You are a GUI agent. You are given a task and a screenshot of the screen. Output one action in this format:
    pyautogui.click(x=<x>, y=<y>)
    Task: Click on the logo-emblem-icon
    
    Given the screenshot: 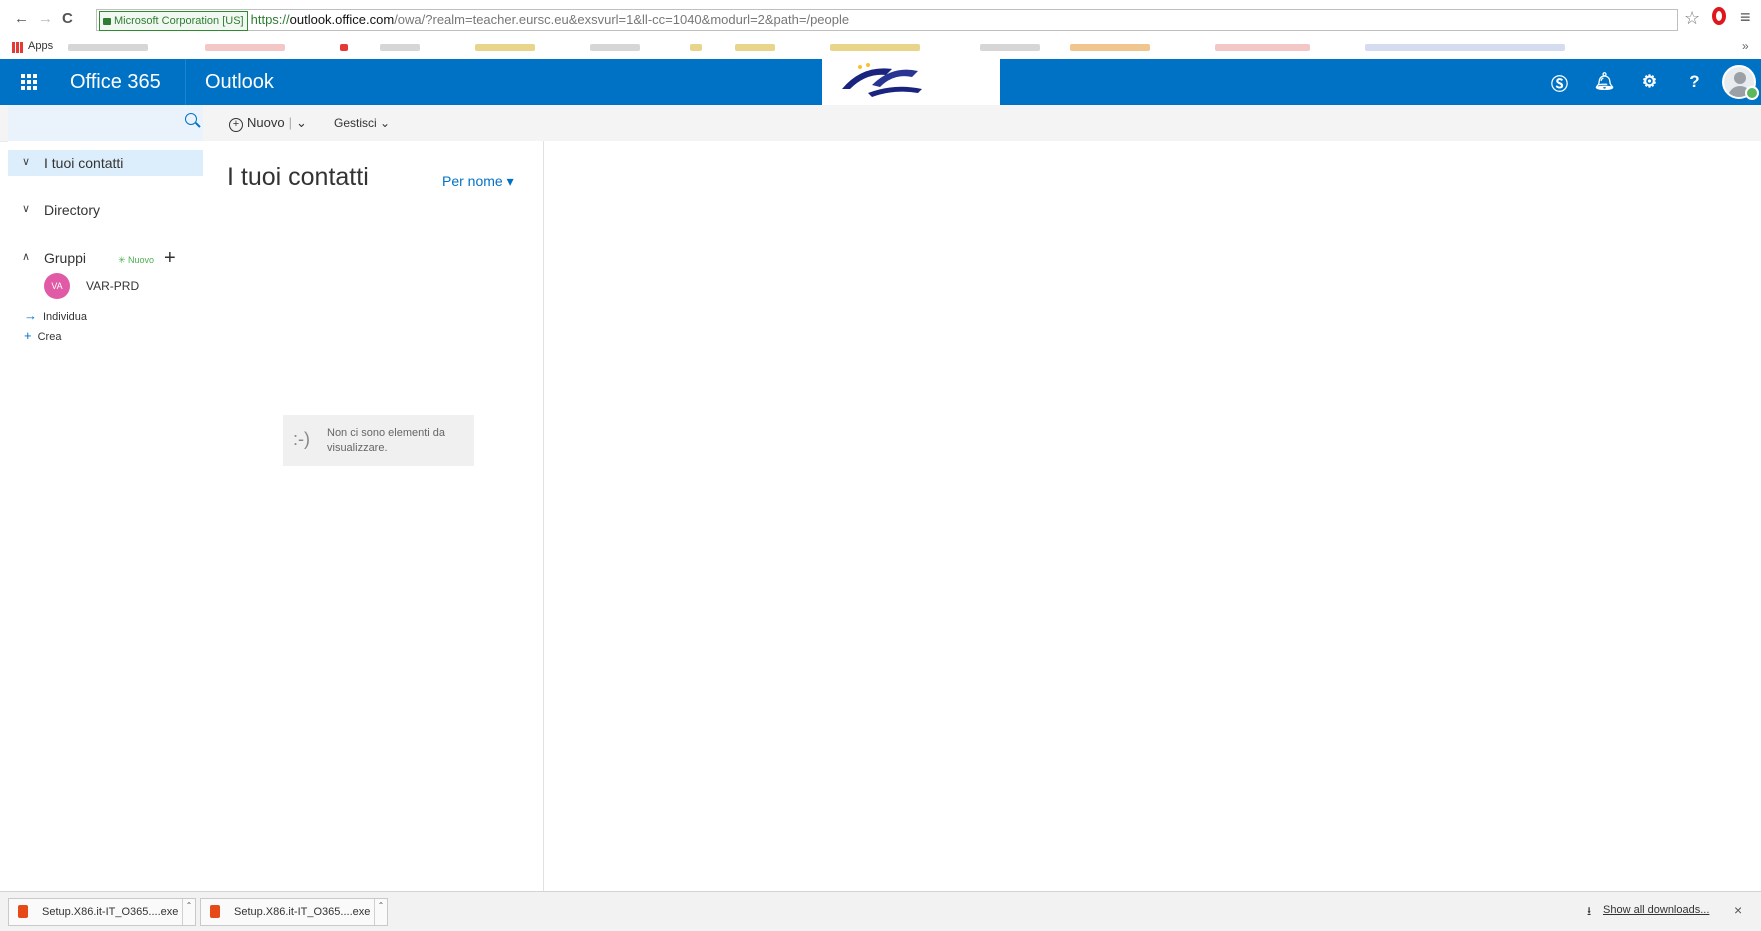 What is the action you would take?
    pyautogui.click(x=882, y=80)
    